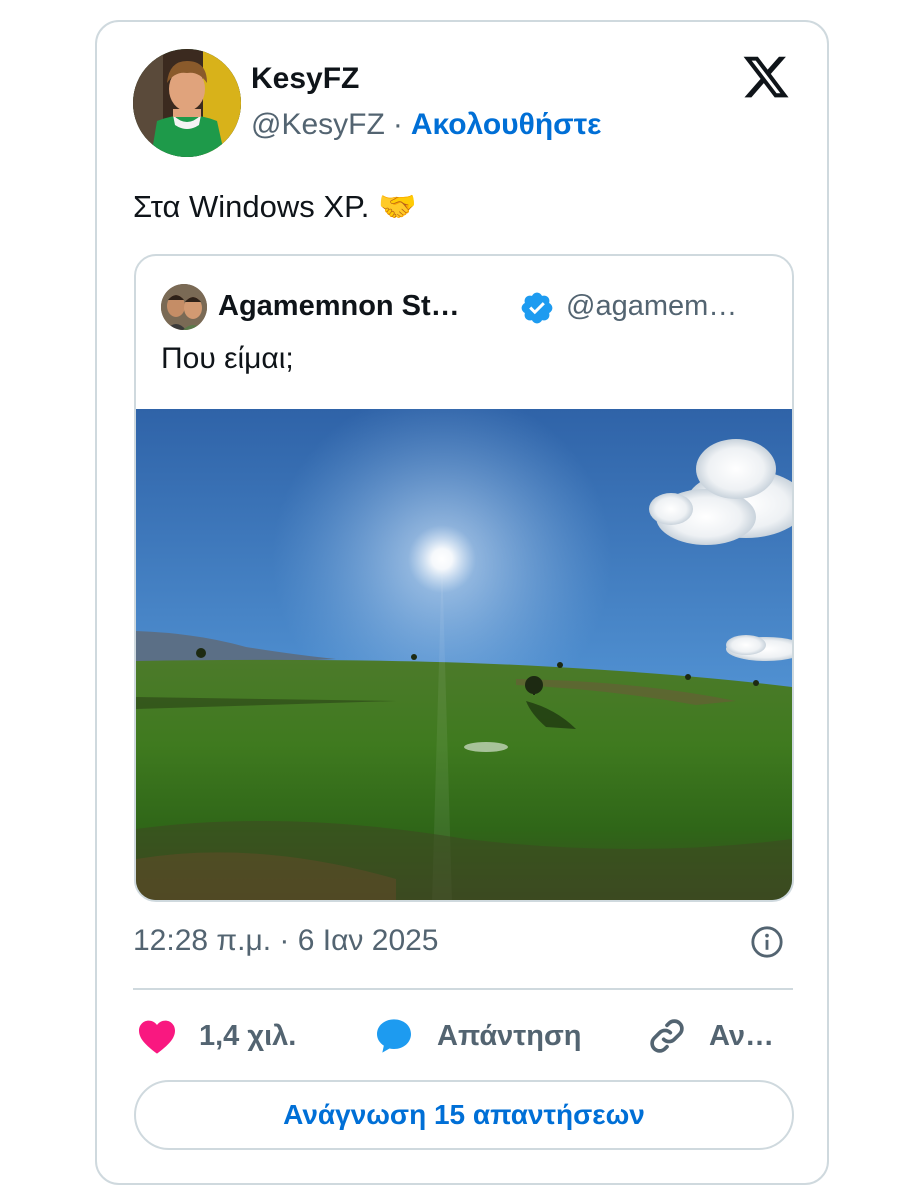  I want to click on speech-bubble-icon, so click(394, 1036).